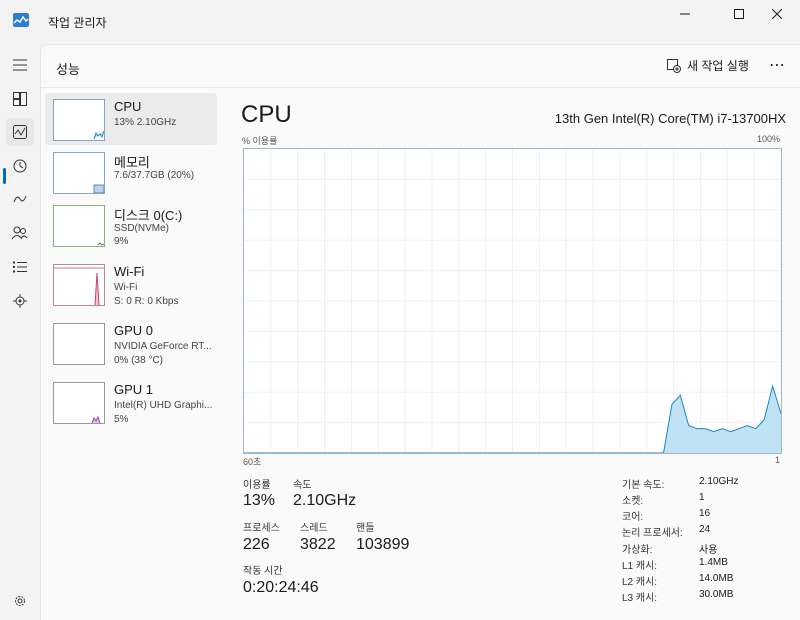 The height and width of the screenshot is (620, 800). Describe the element at coordinates (705, 513) in the screenshot. I see `spec-cores-value: 16` at that location.